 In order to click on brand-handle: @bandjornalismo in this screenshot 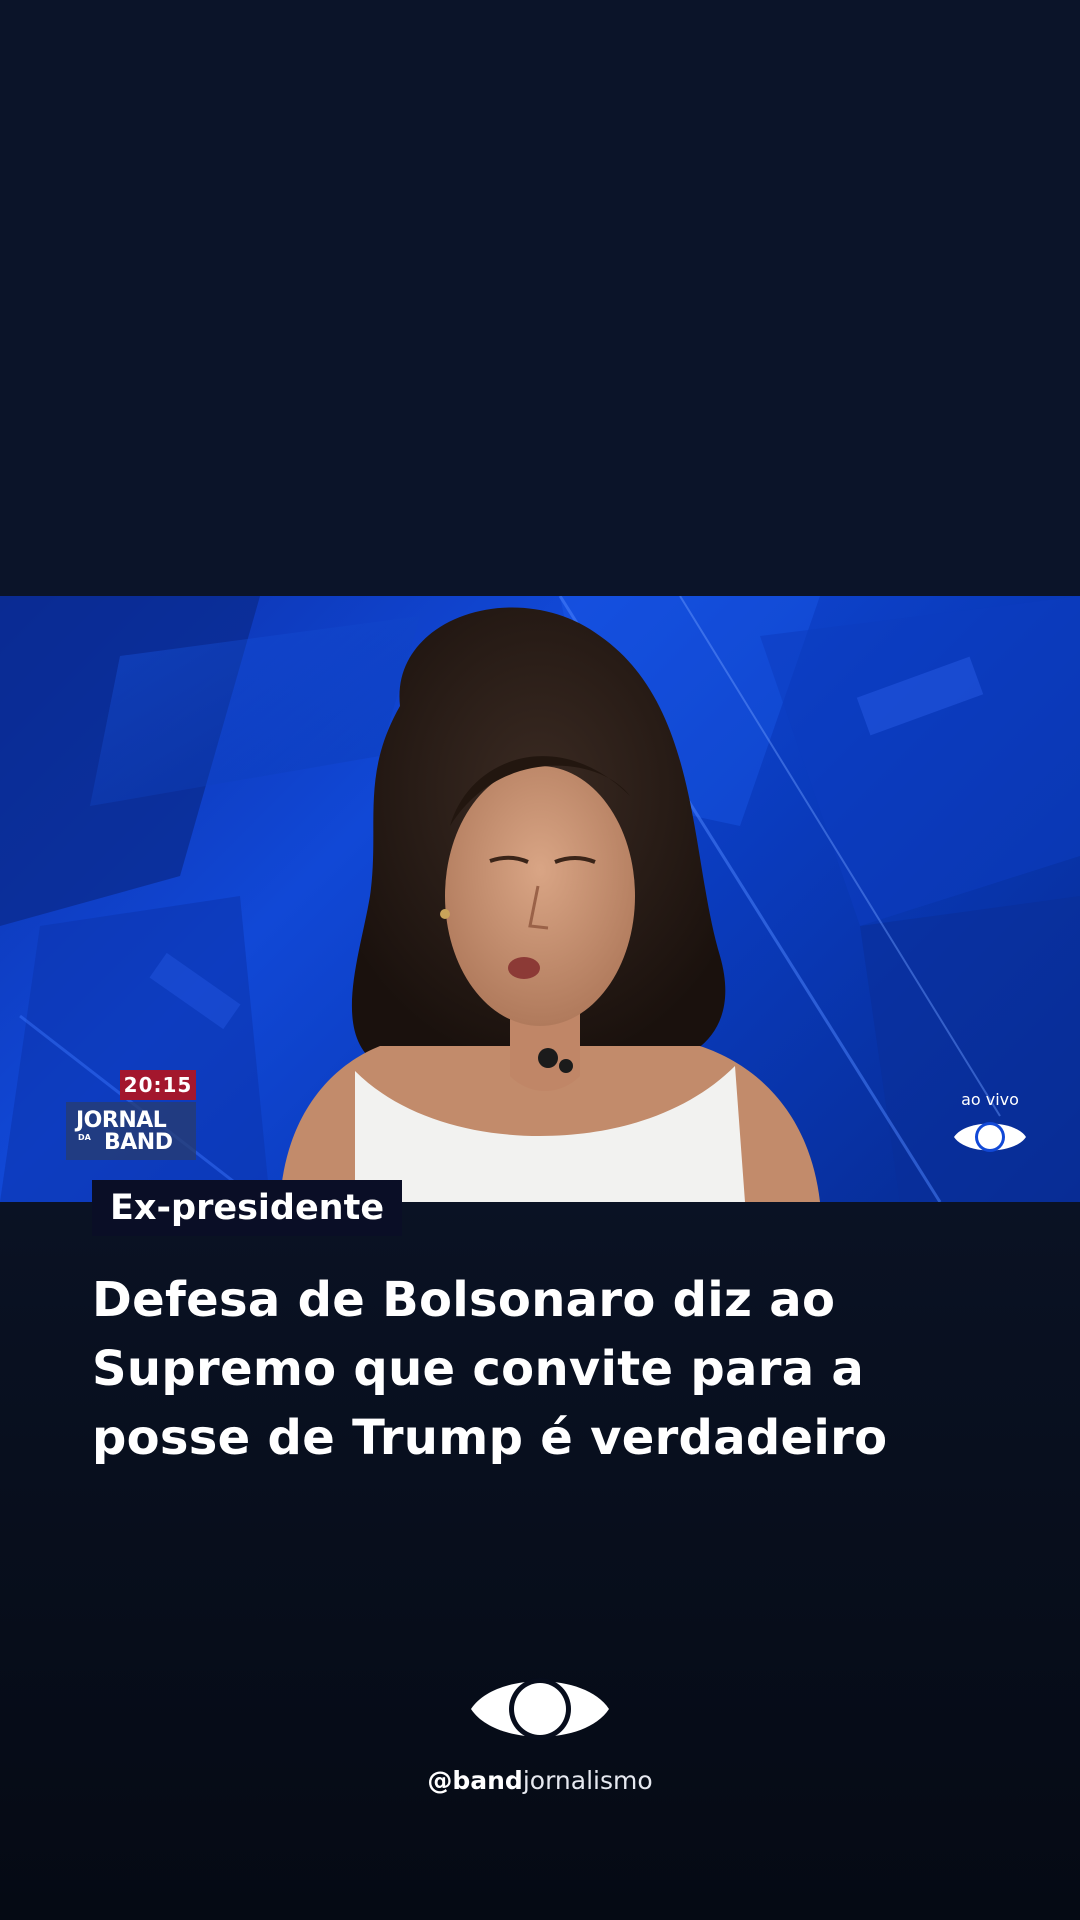, I will do `click(540, 1780)`.